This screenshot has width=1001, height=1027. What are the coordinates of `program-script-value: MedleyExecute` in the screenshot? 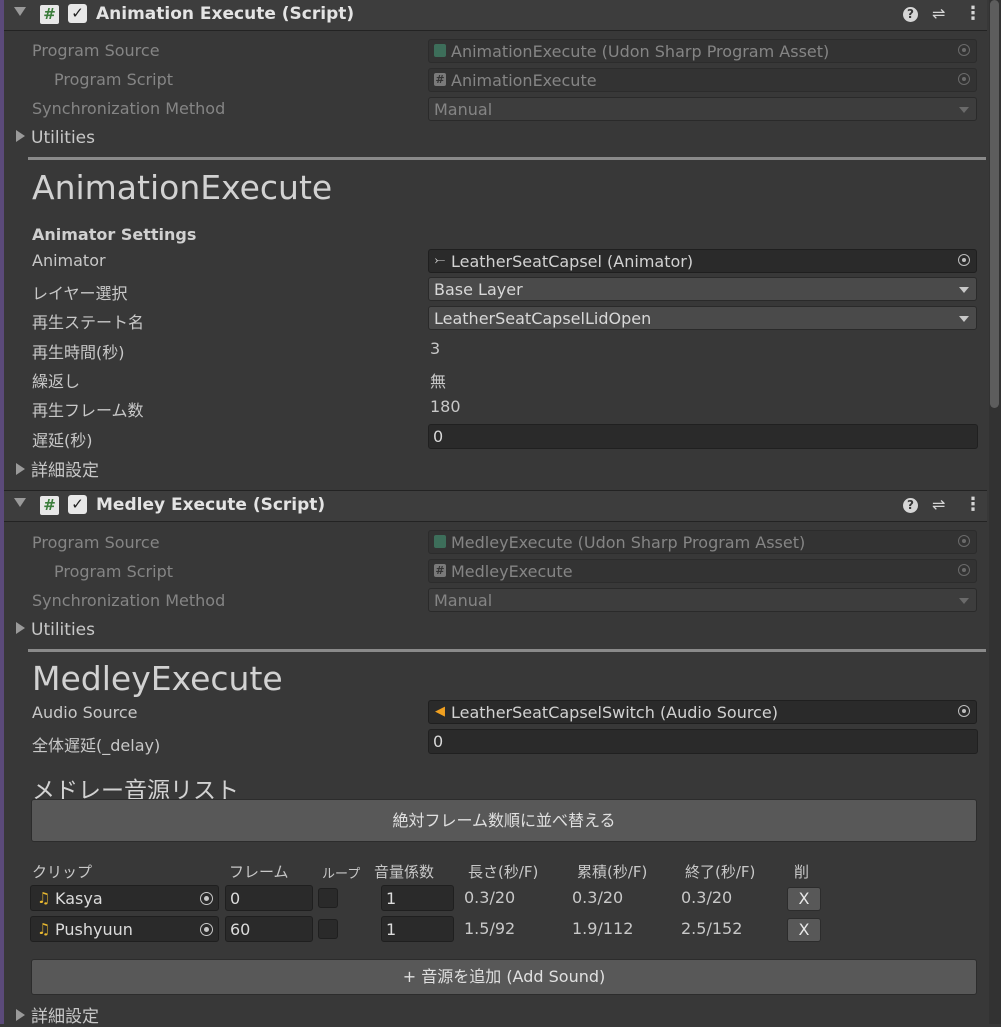 It's located at (512, 571).